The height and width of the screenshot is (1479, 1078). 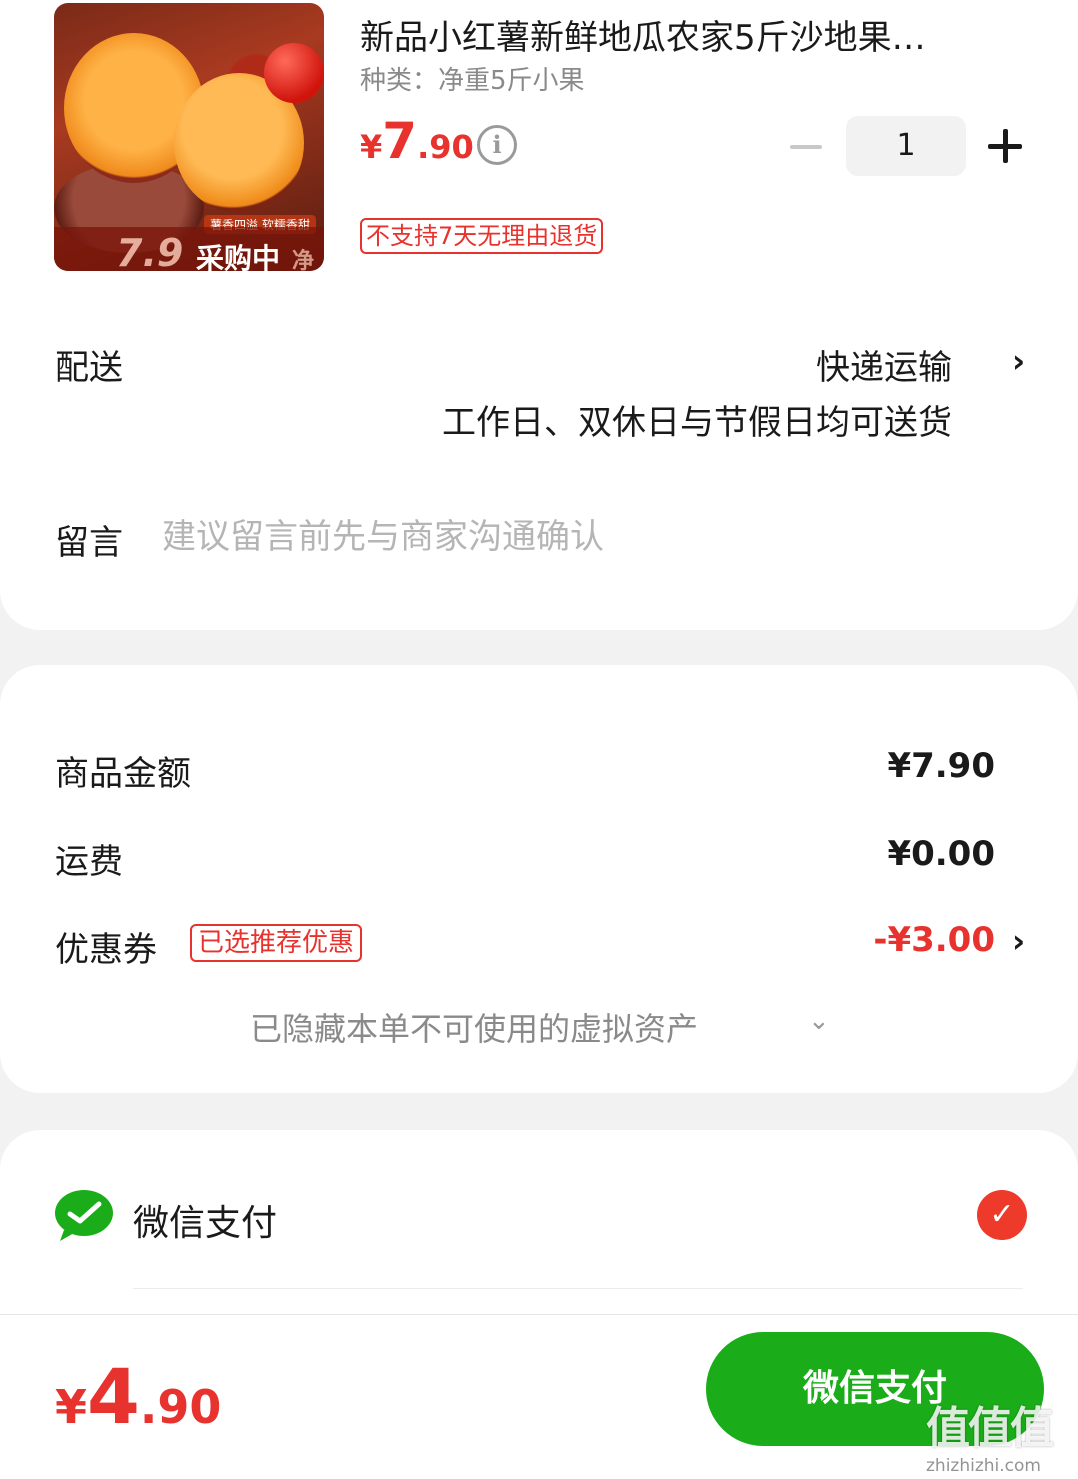 I want to click on thumb-weight: 净重5斤, so click(x=303, y=260).